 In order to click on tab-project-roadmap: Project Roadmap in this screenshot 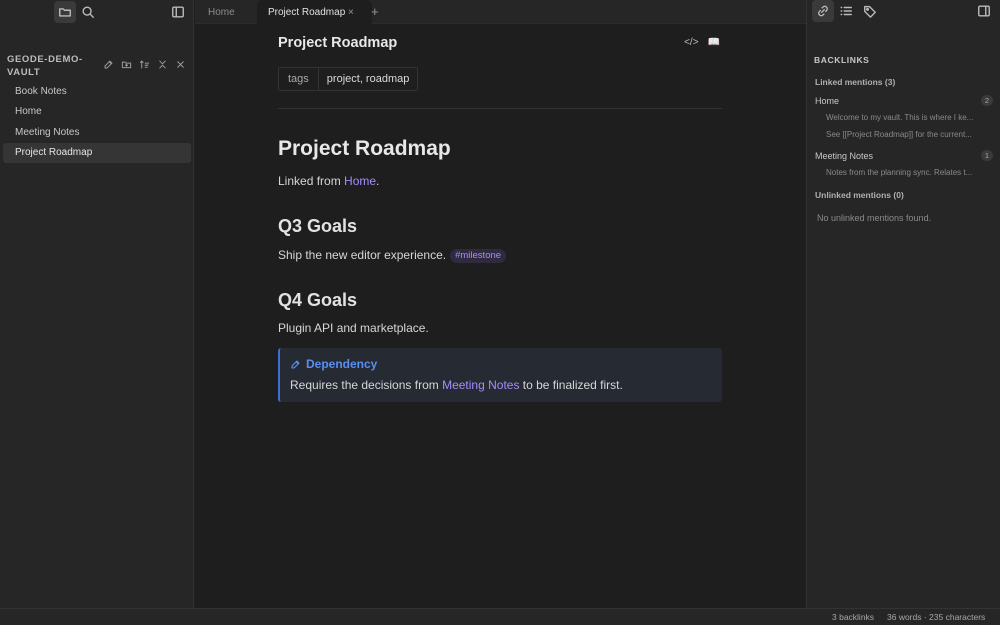, I will do `click(314, 12)`.